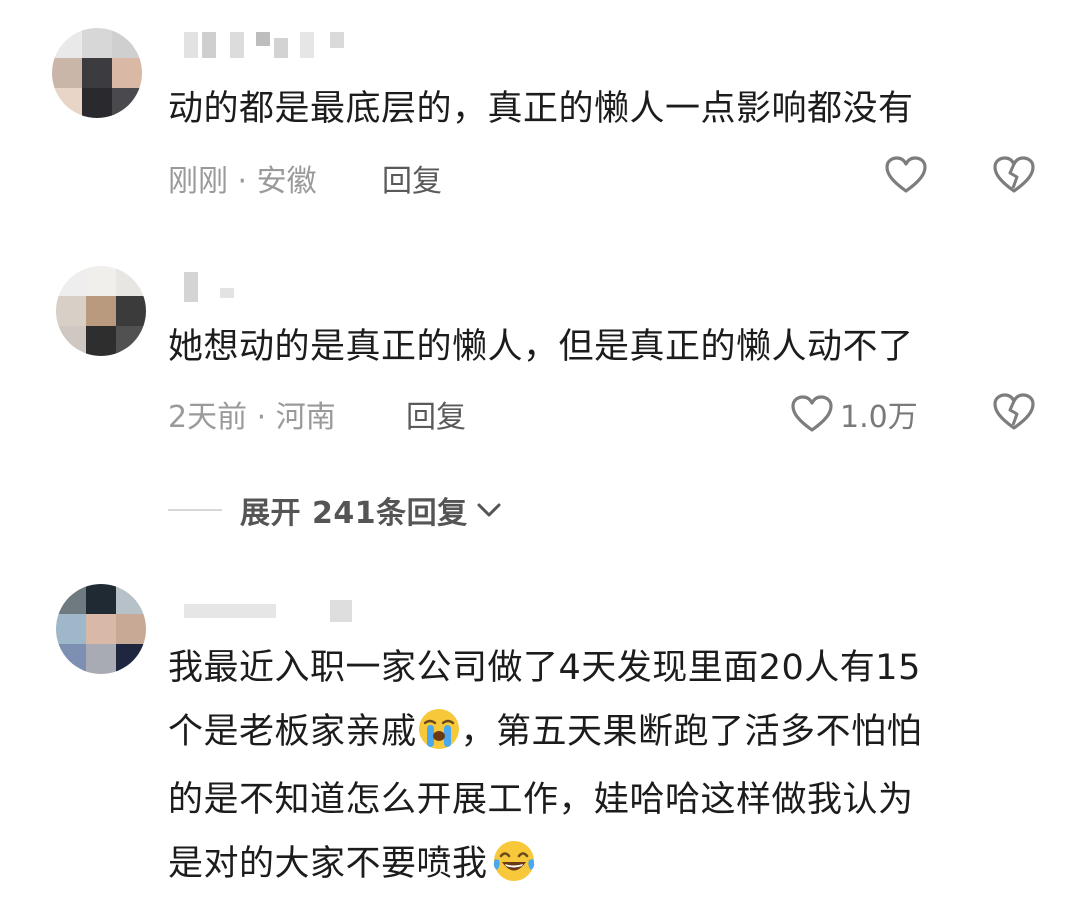 This screenshot has height=909, width=1080. I want to click on comment-line: 的是不知道怎么开展工作，娃哈哈这样做我认为, so click(541, 800).